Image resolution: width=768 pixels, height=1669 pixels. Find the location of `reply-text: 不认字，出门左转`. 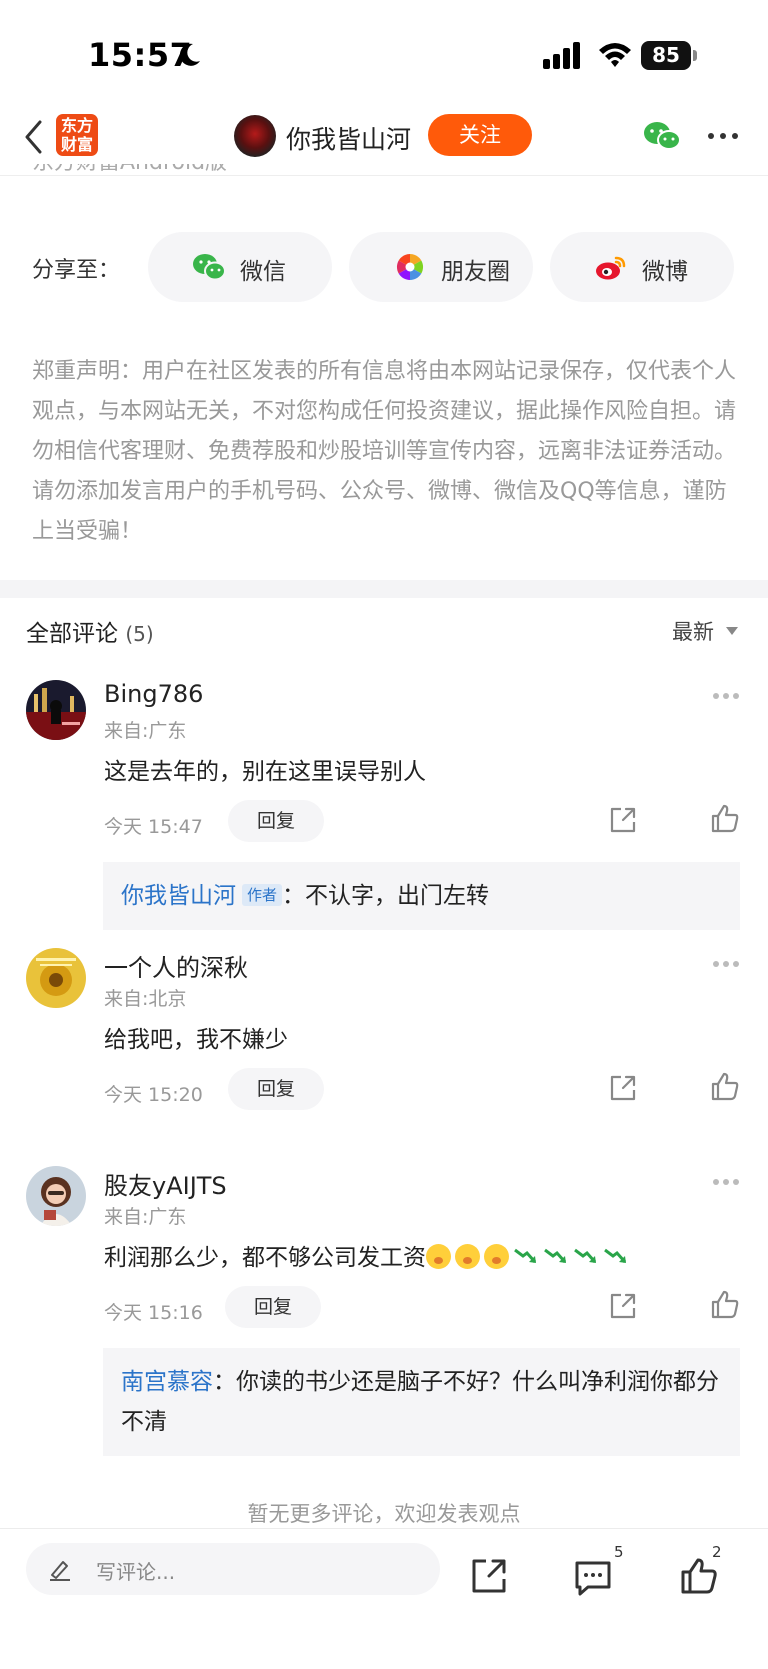

reply-text: 不认字，出门左转 is located at coordinates (397, 896).